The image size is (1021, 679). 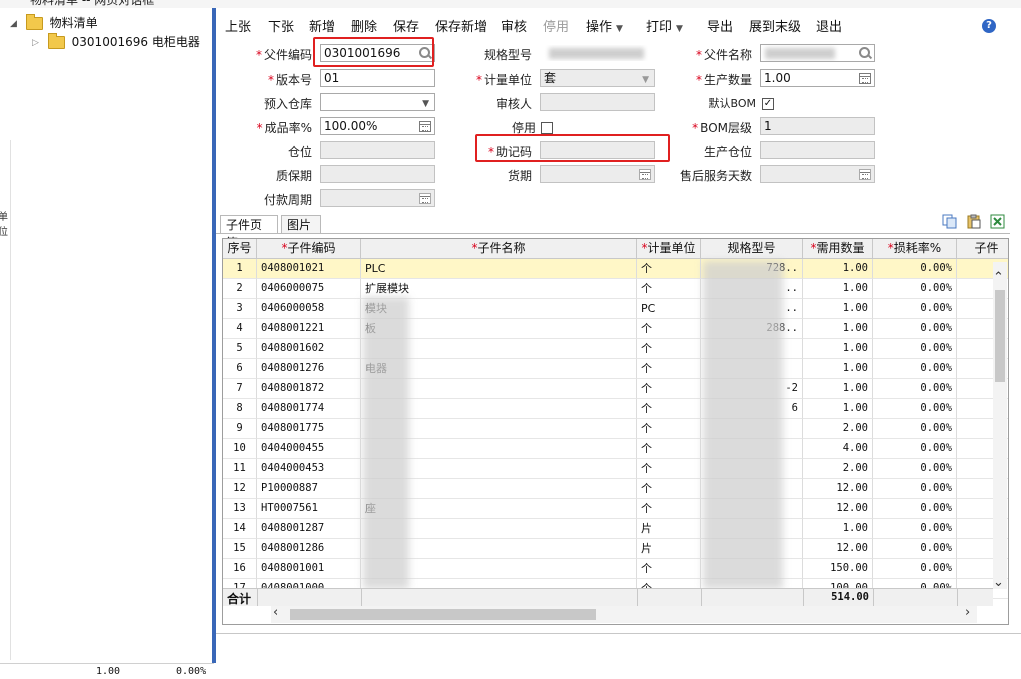 What do you see at coordinates (597, 78) in the screenshot?
I see `unit-select: 套 ▼` at bounding box center [597, 78].